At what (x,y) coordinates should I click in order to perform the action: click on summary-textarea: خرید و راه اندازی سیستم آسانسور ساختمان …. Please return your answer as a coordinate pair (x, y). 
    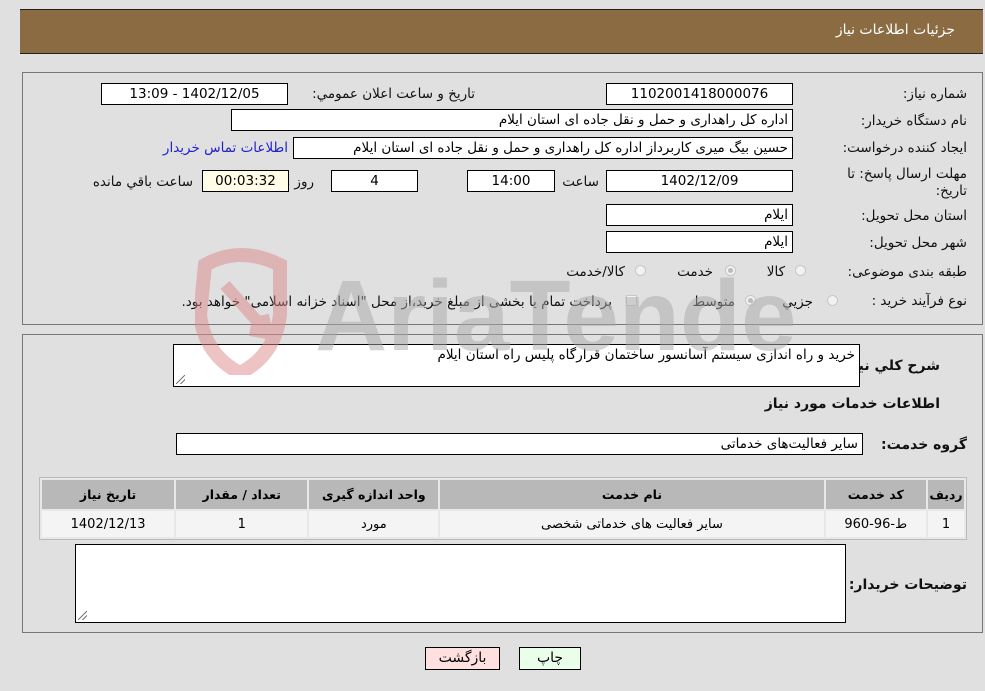
    Looking at the image, I should click on (516, 365).